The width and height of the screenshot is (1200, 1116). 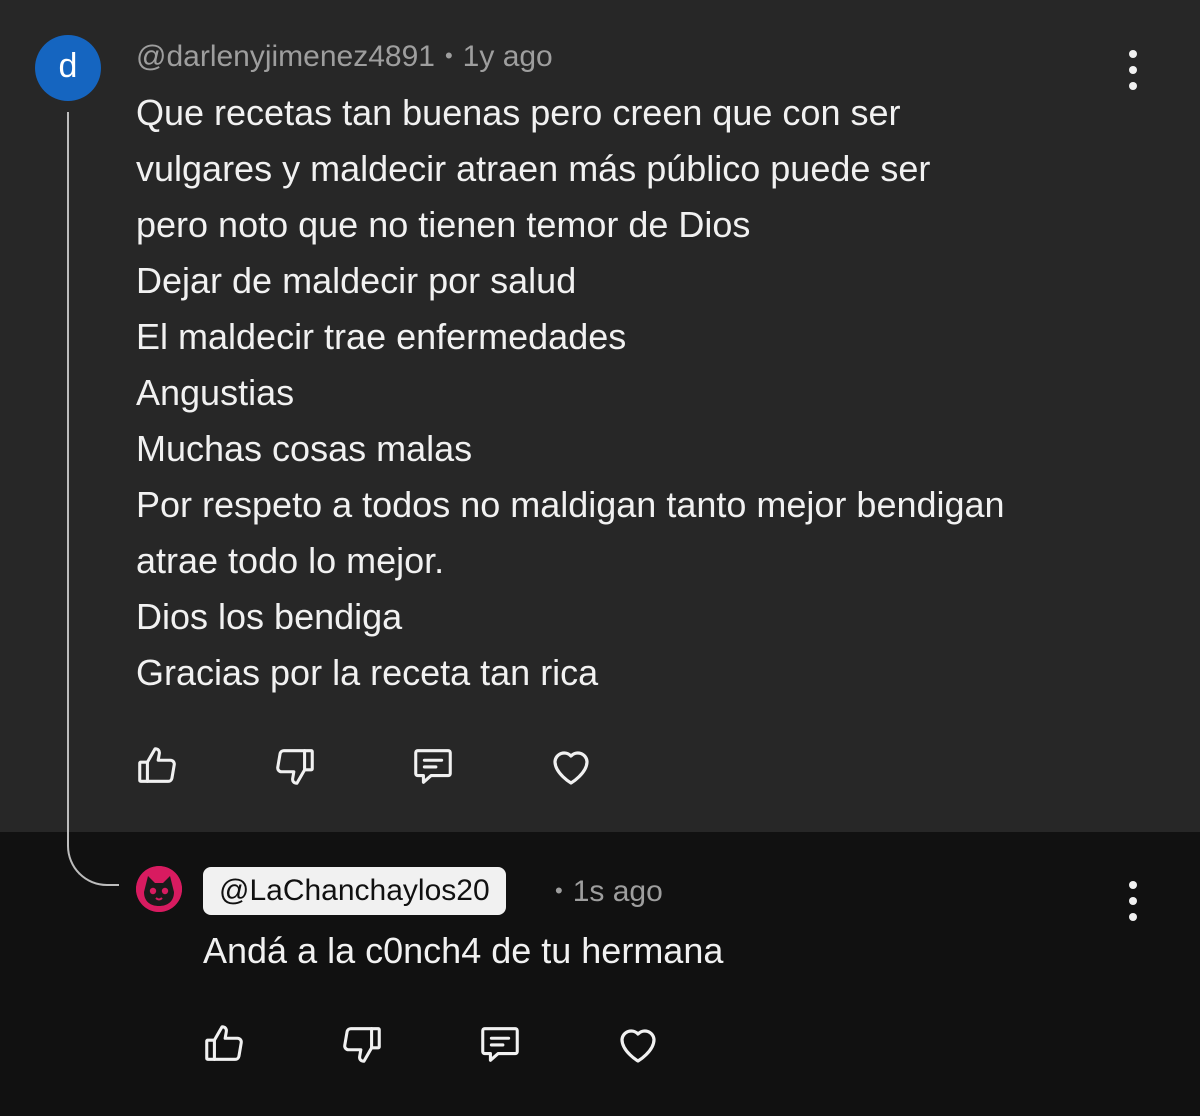 I want to click on cat-avatar-icon, so click(x=159, y=889).